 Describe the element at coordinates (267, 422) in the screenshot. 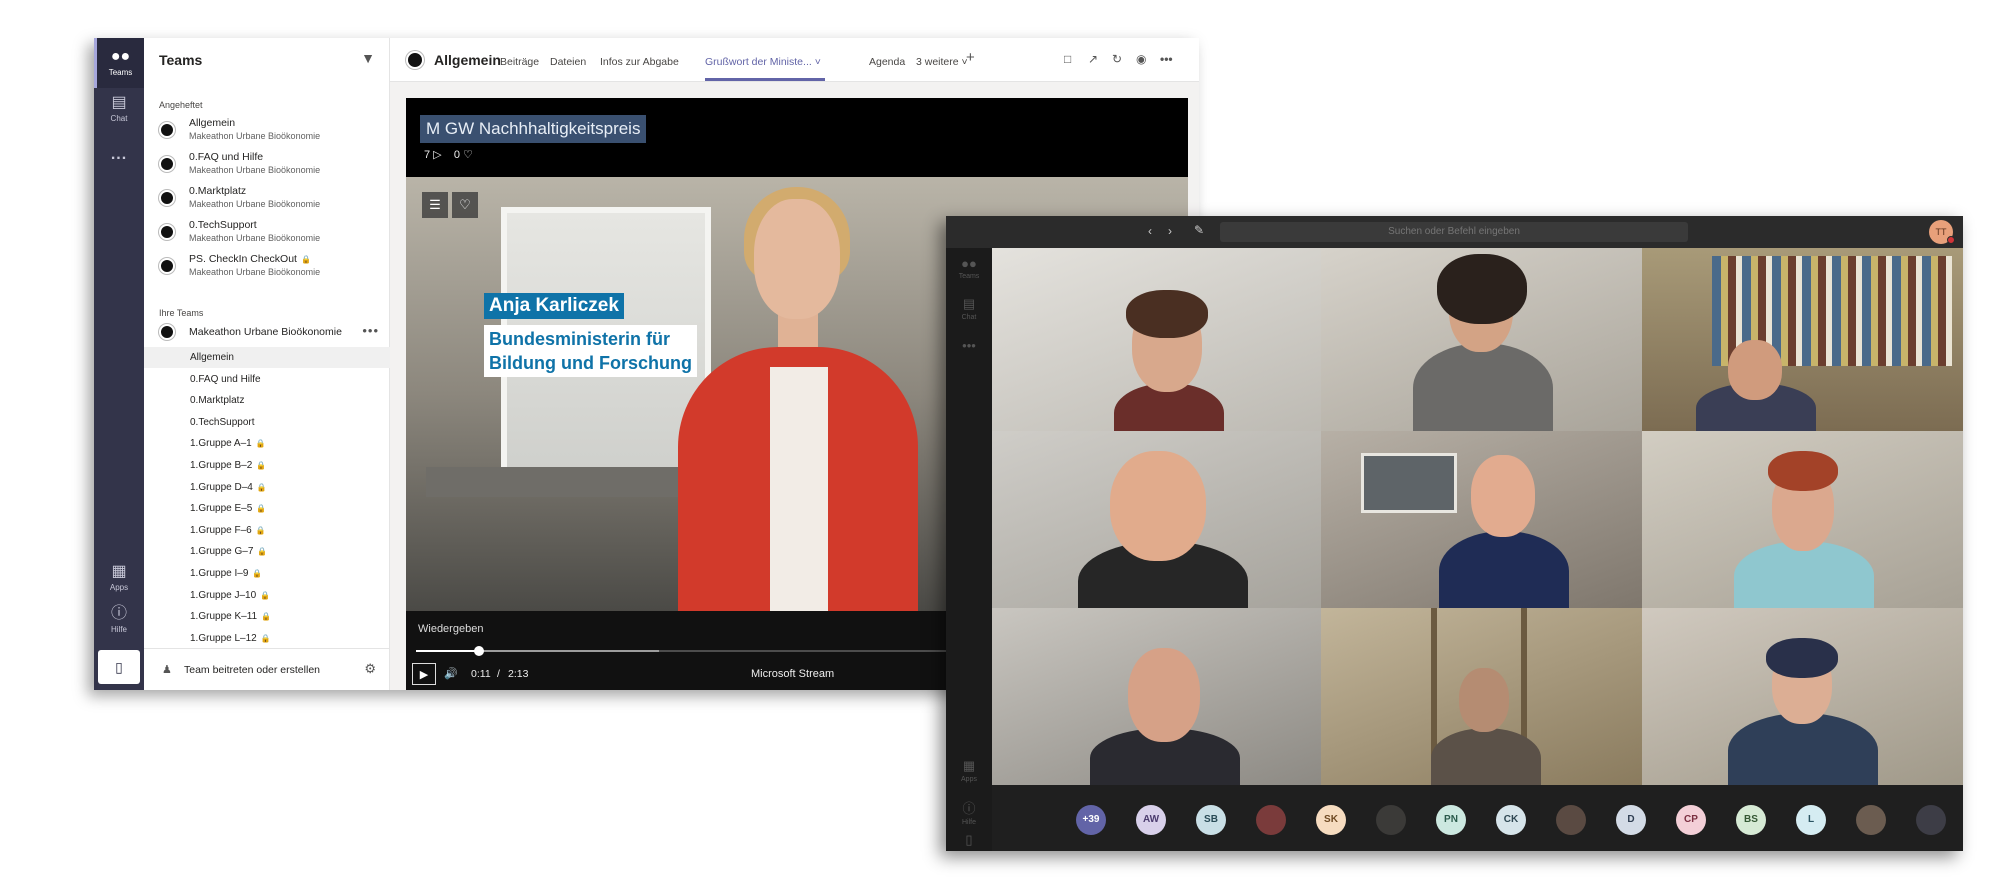

I see `channel-item: 0.TechSupport` at that location.